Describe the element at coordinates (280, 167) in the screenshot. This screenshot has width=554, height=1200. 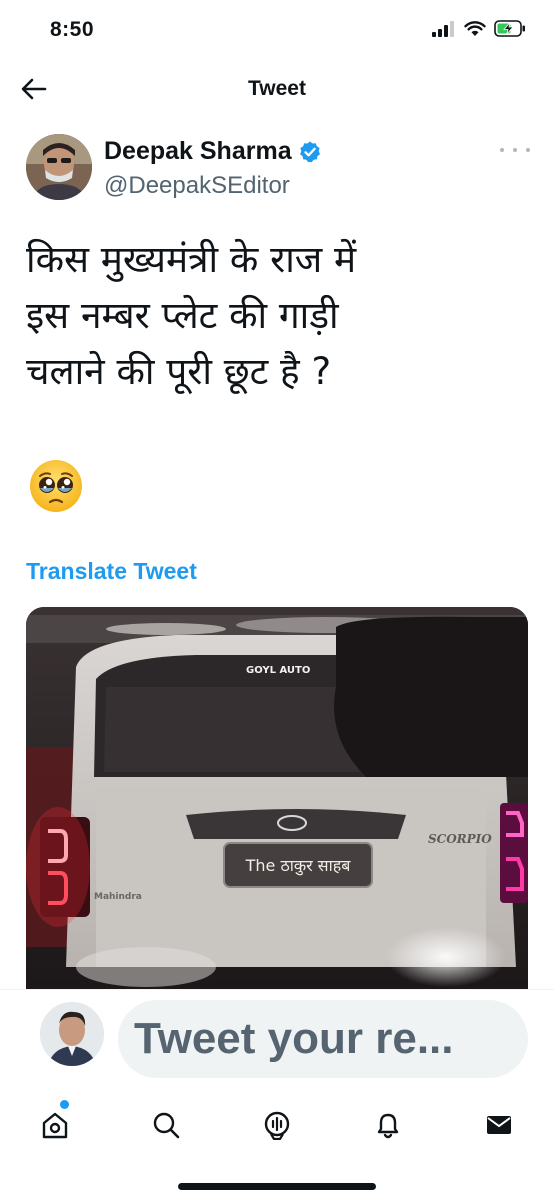
I see `tweet-author: Deepak Sharma @DeepakSEditor` at that location.